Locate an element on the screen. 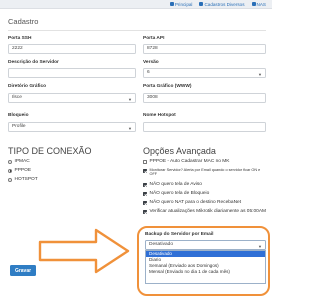  arrow-icon is located at coordinates (84, 251).